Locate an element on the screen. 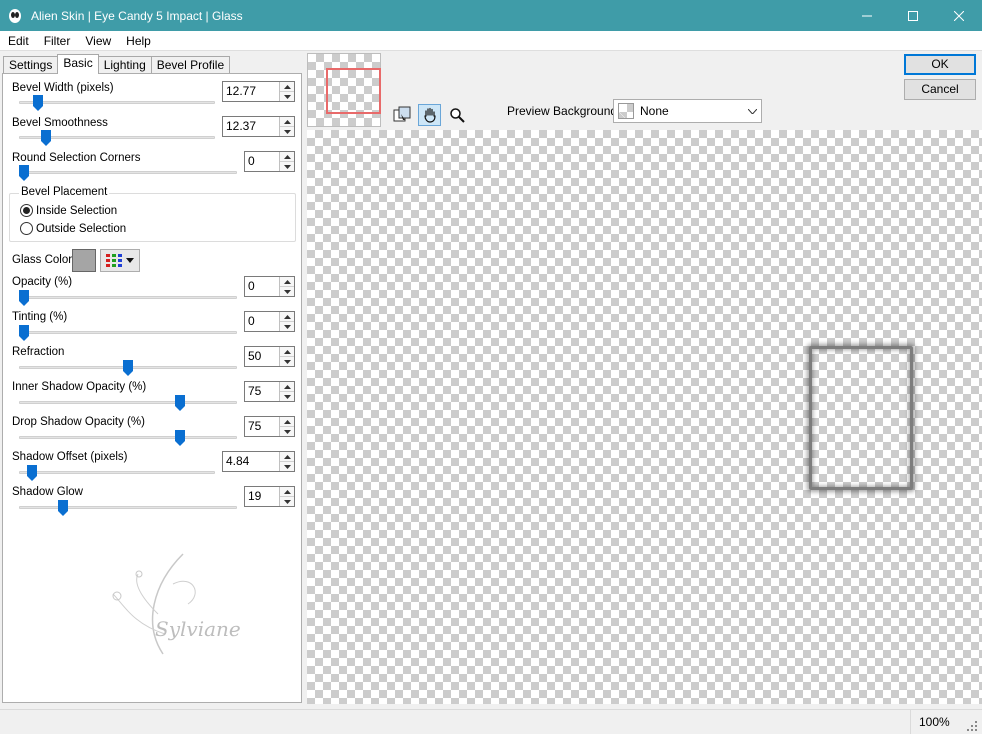  window-title: Alien Skin | Eye Candy 5 Impact | Glass is located at coordinates (137, 15).